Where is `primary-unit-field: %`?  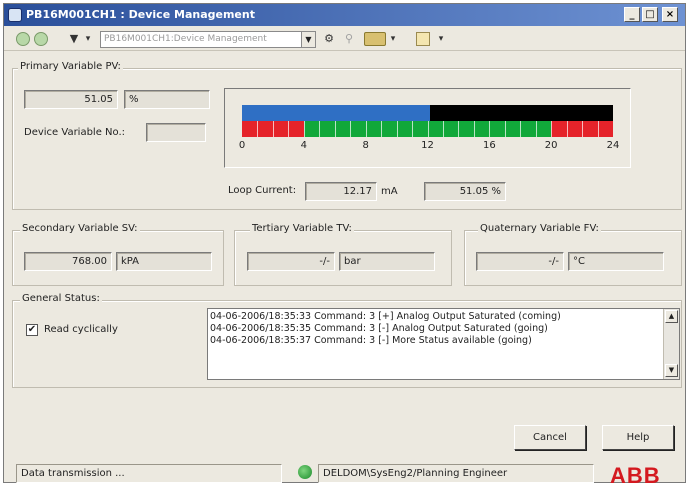 primary-unit-field: % is located at coordinates (167, 99).